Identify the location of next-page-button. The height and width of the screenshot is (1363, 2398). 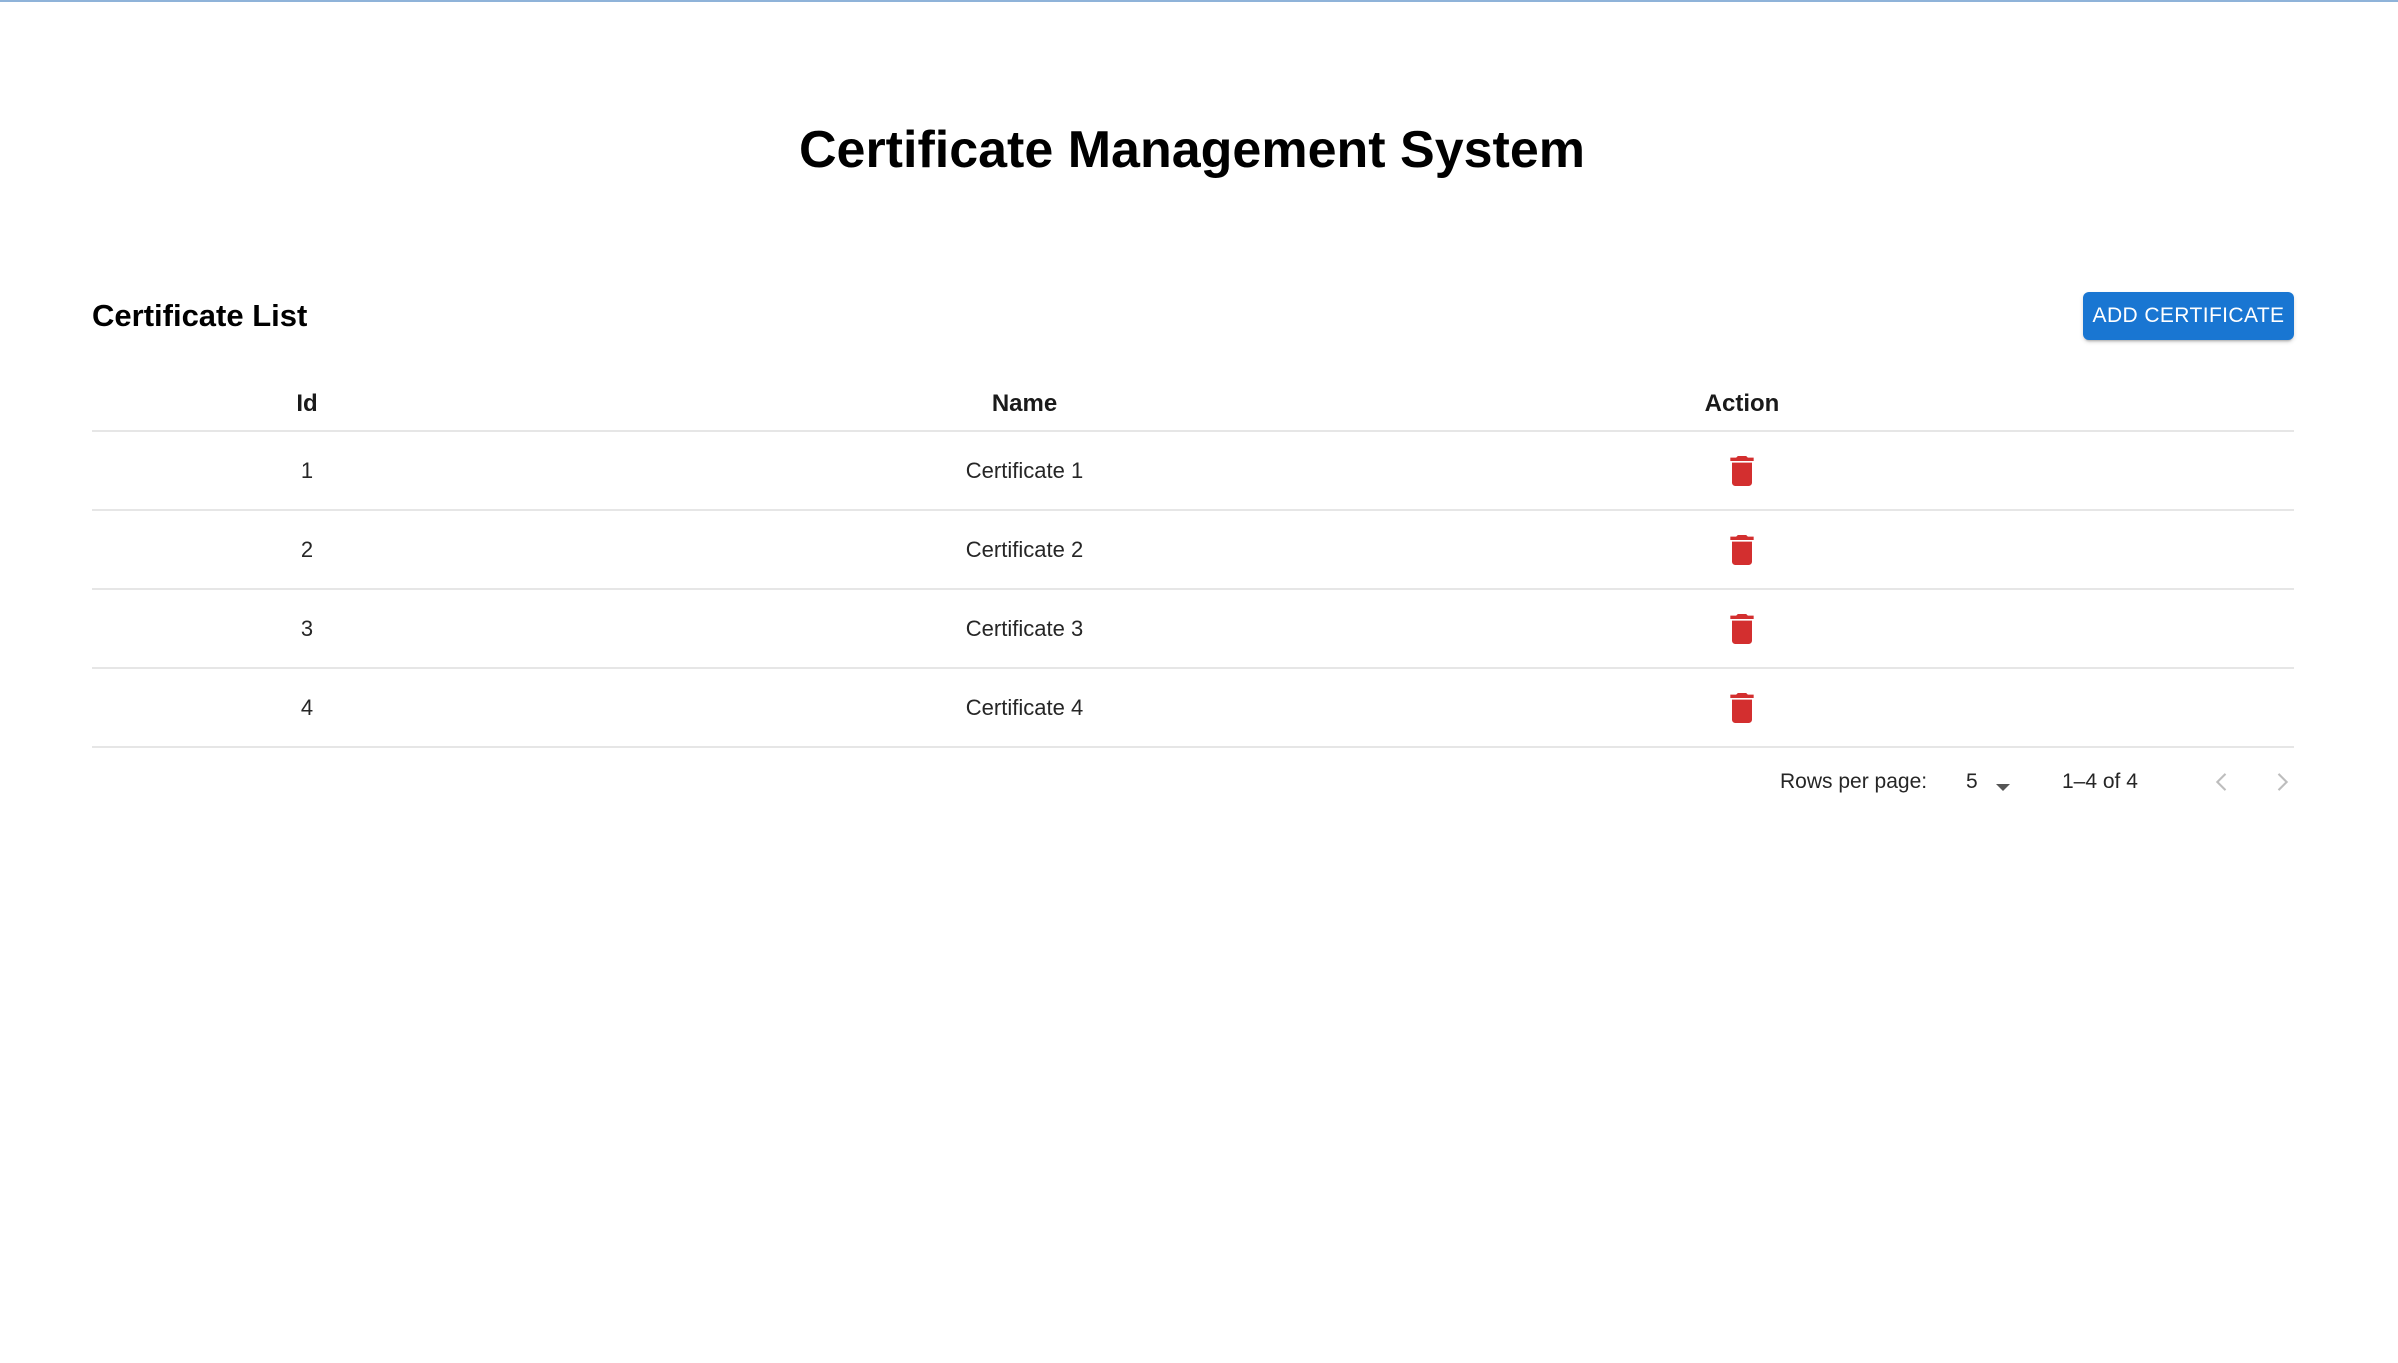
(2282, 782).